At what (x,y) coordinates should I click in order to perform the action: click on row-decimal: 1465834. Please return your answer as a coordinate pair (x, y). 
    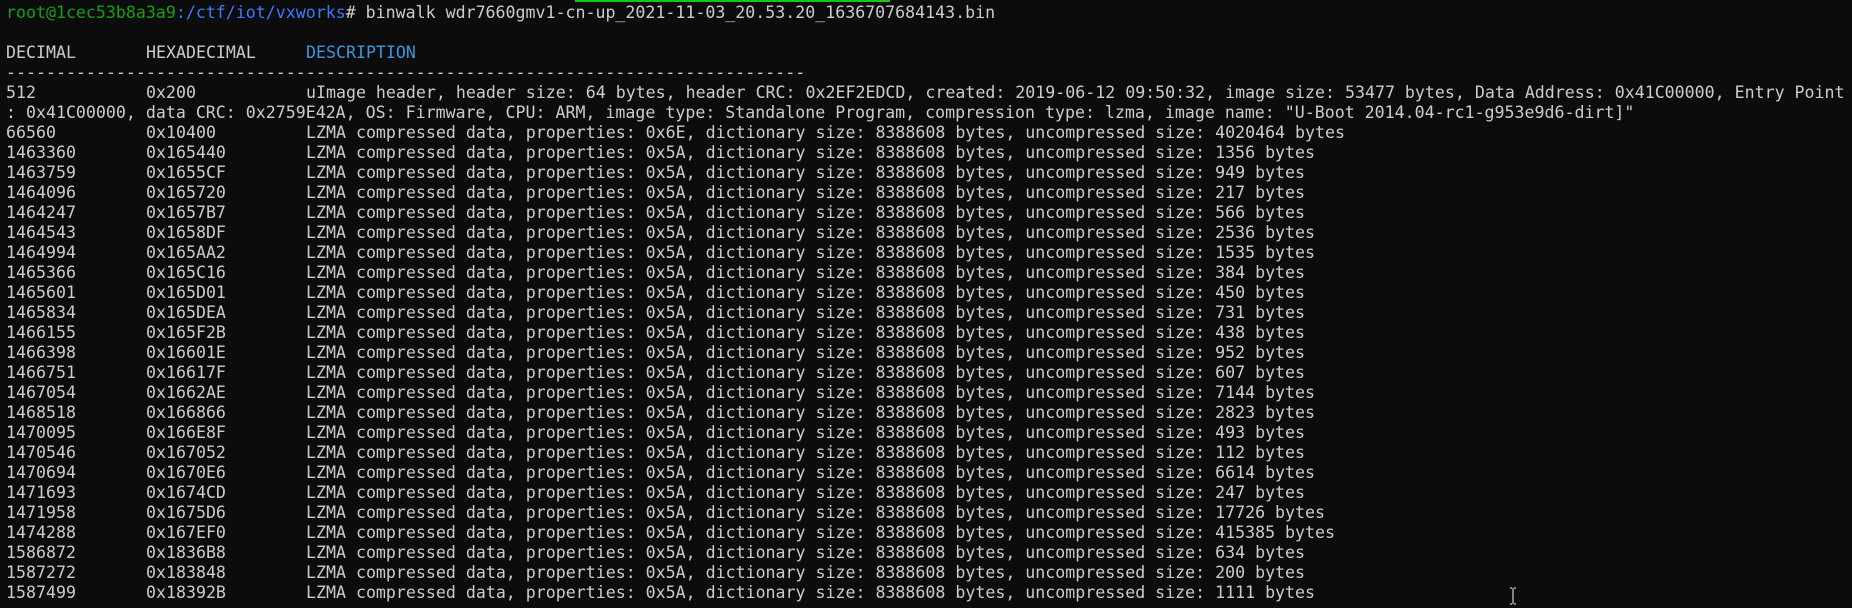
    Looking at the image, I should click on (41, 312).